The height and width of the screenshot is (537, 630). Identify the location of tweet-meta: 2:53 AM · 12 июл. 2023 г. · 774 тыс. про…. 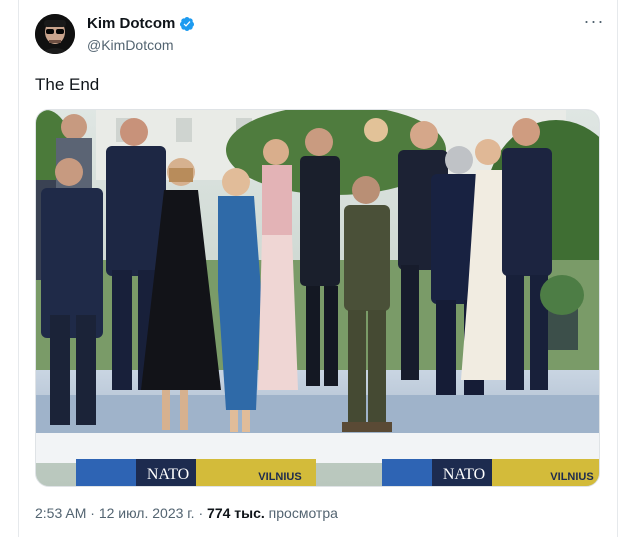
(186, 513).